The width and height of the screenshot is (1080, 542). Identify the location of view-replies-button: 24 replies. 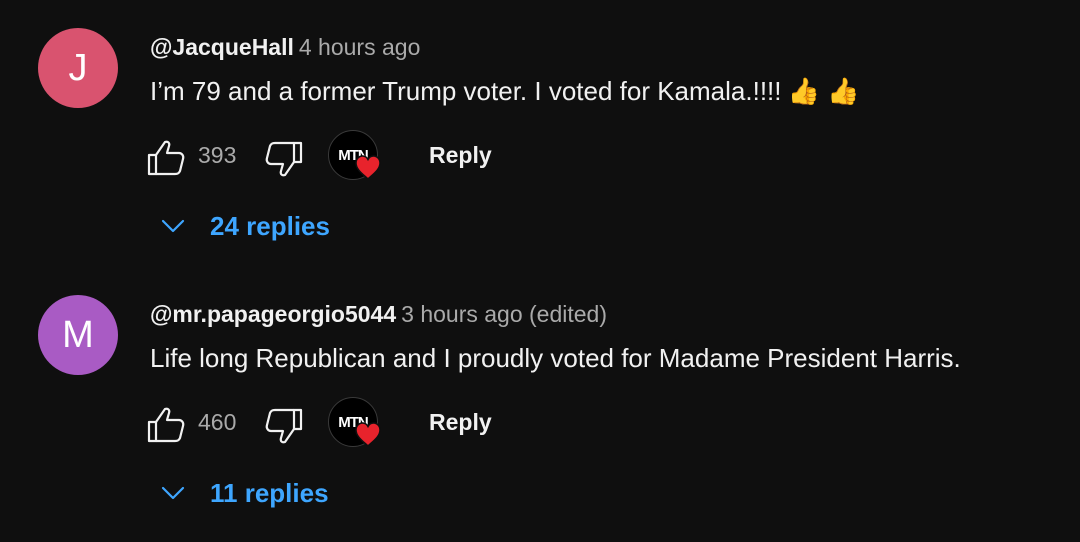
(245, 226).